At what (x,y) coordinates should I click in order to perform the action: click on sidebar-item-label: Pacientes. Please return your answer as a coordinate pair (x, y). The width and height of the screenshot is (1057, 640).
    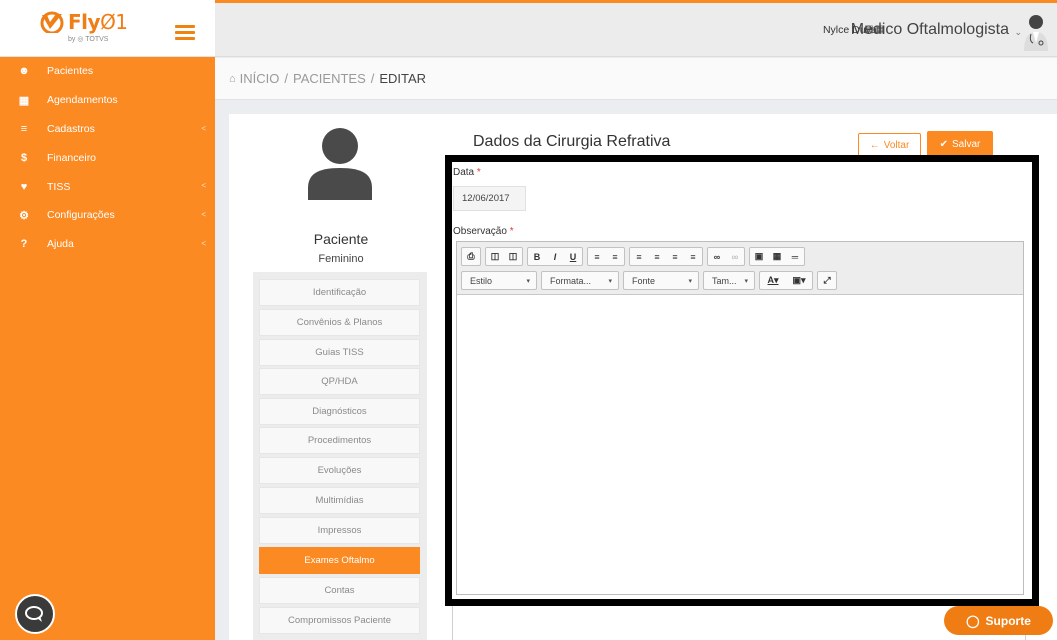
    Looking at the image, I should click on (70, 71).